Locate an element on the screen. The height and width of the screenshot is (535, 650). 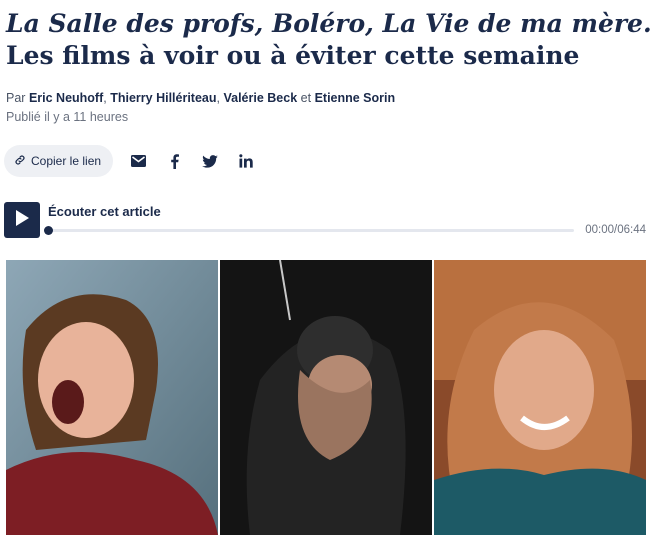
link-icon is located at coordinates (20, 161).